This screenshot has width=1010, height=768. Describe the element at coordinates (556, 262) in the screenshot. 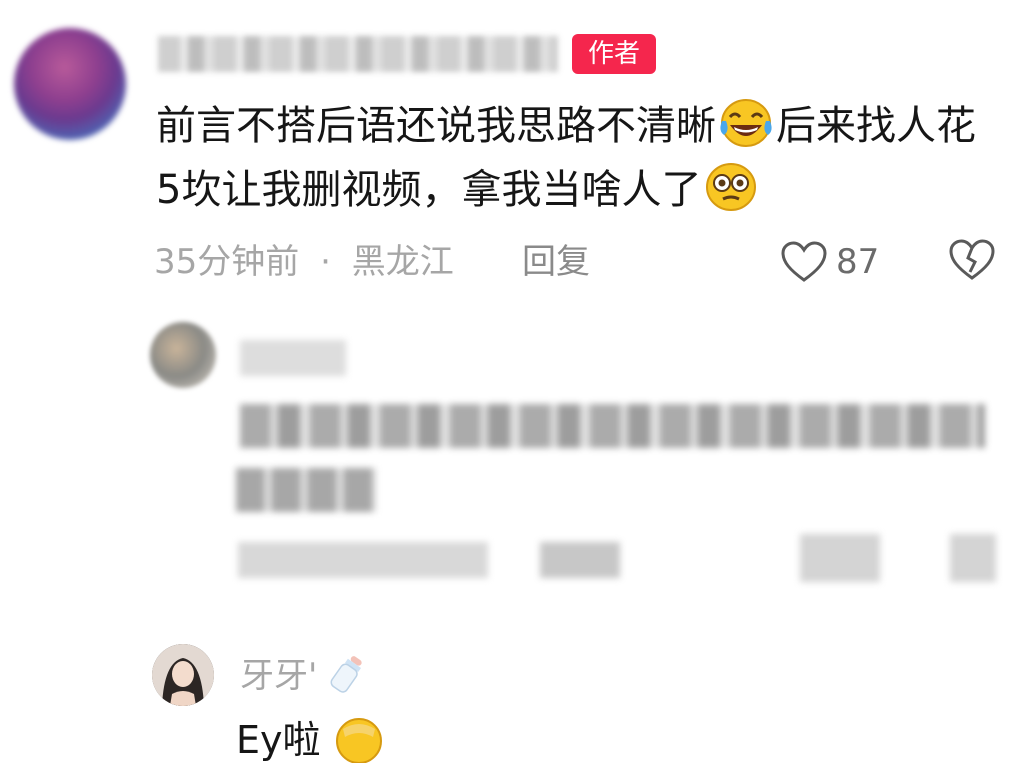

I see `reply-button: 回复` at that location.